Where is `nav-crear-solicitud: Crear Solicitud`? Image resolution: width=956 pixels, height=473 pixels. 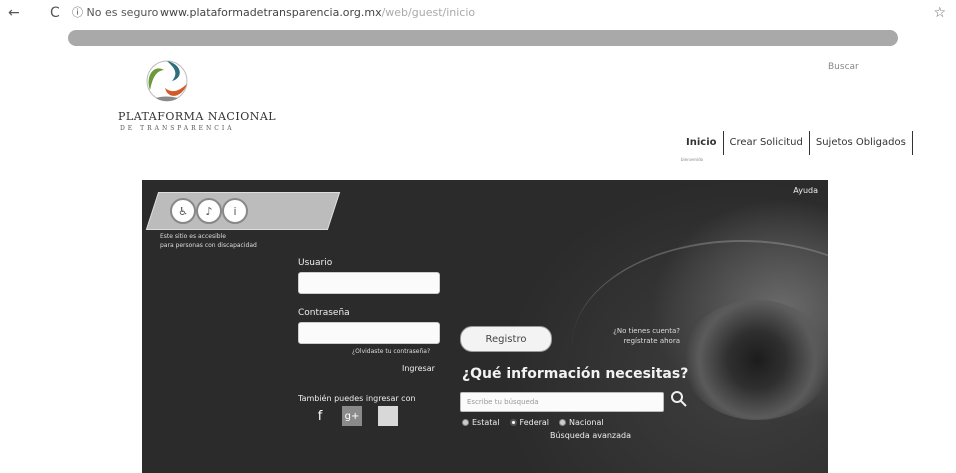
nav-crear-solicitud: Crear Solicitud is located at coordinates (766, 143).